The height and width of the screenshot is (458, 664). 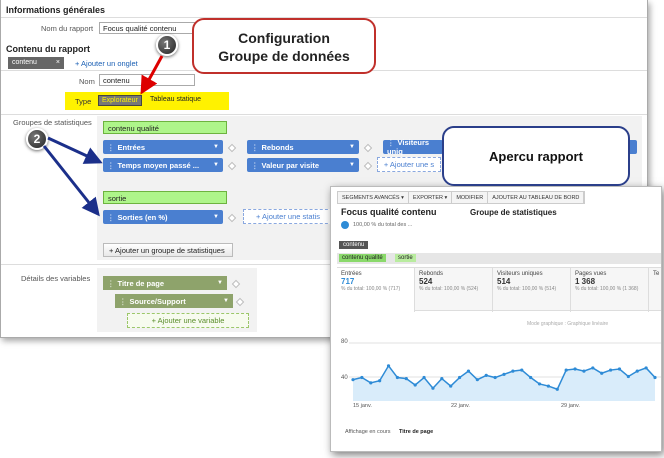 I want to click on callout-apercu: Apercu rapport, so click(x=536, y=156).